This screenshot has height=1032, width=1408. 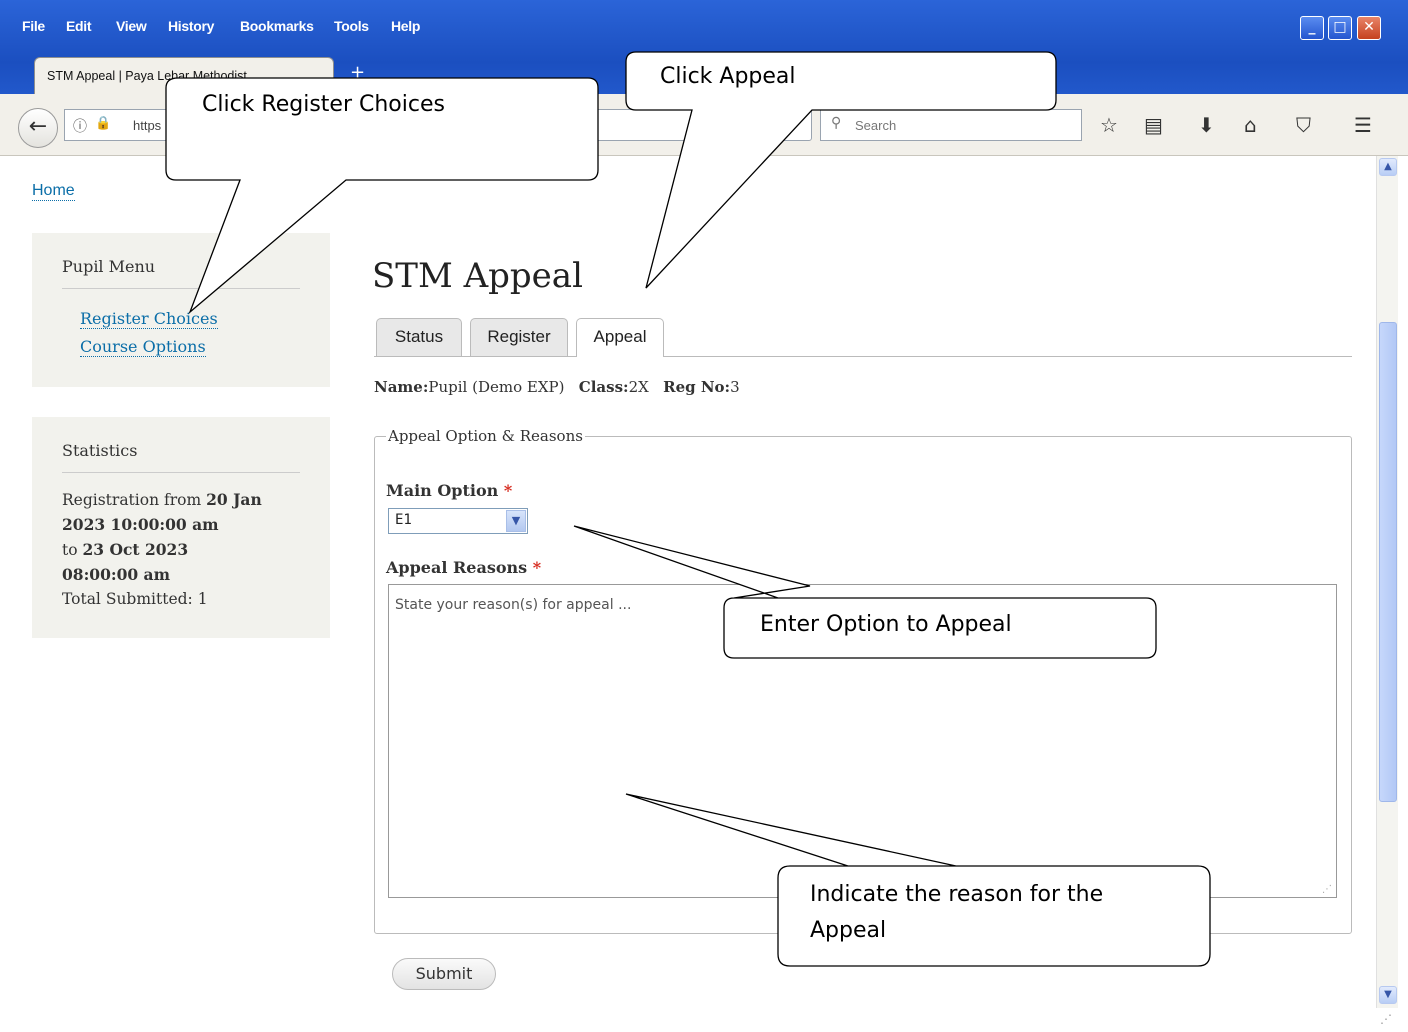 I want to click on callout-reason-bubble, so click(x=918, y=880).